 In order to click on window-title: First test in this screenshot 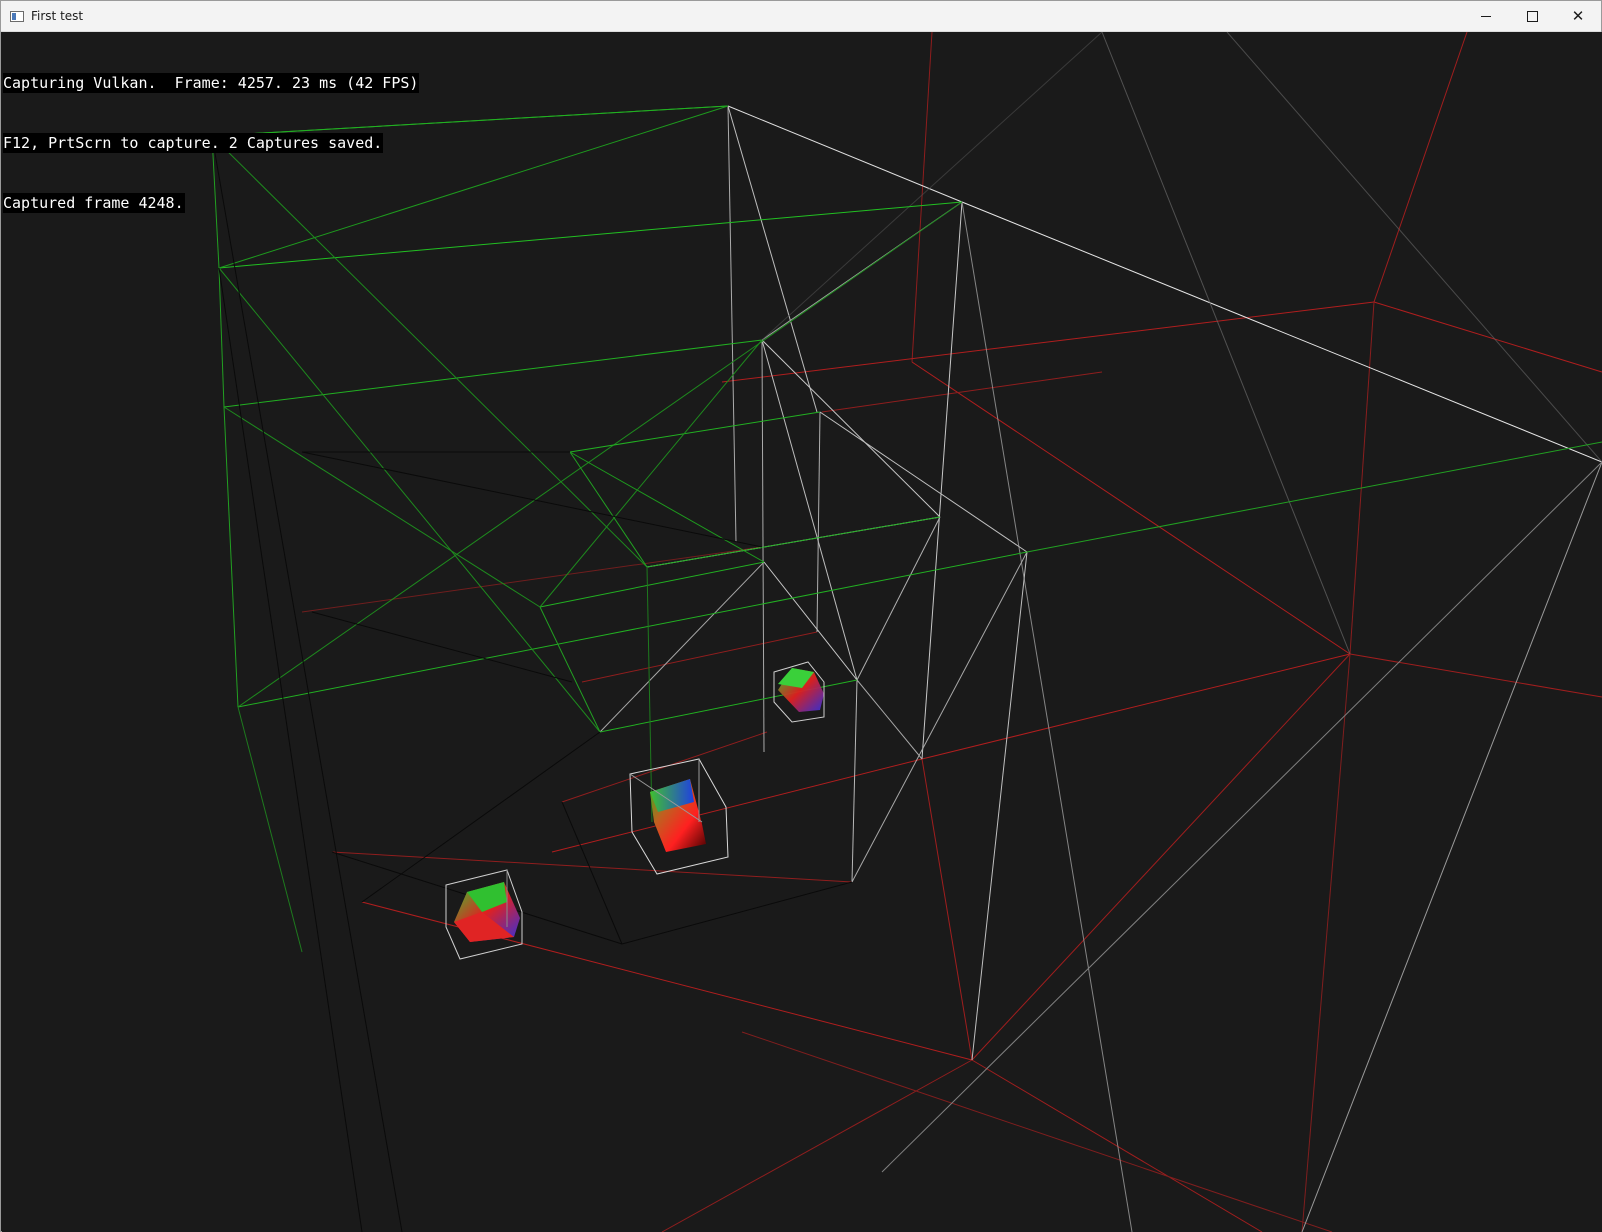, I will do `click(57, 16)`.